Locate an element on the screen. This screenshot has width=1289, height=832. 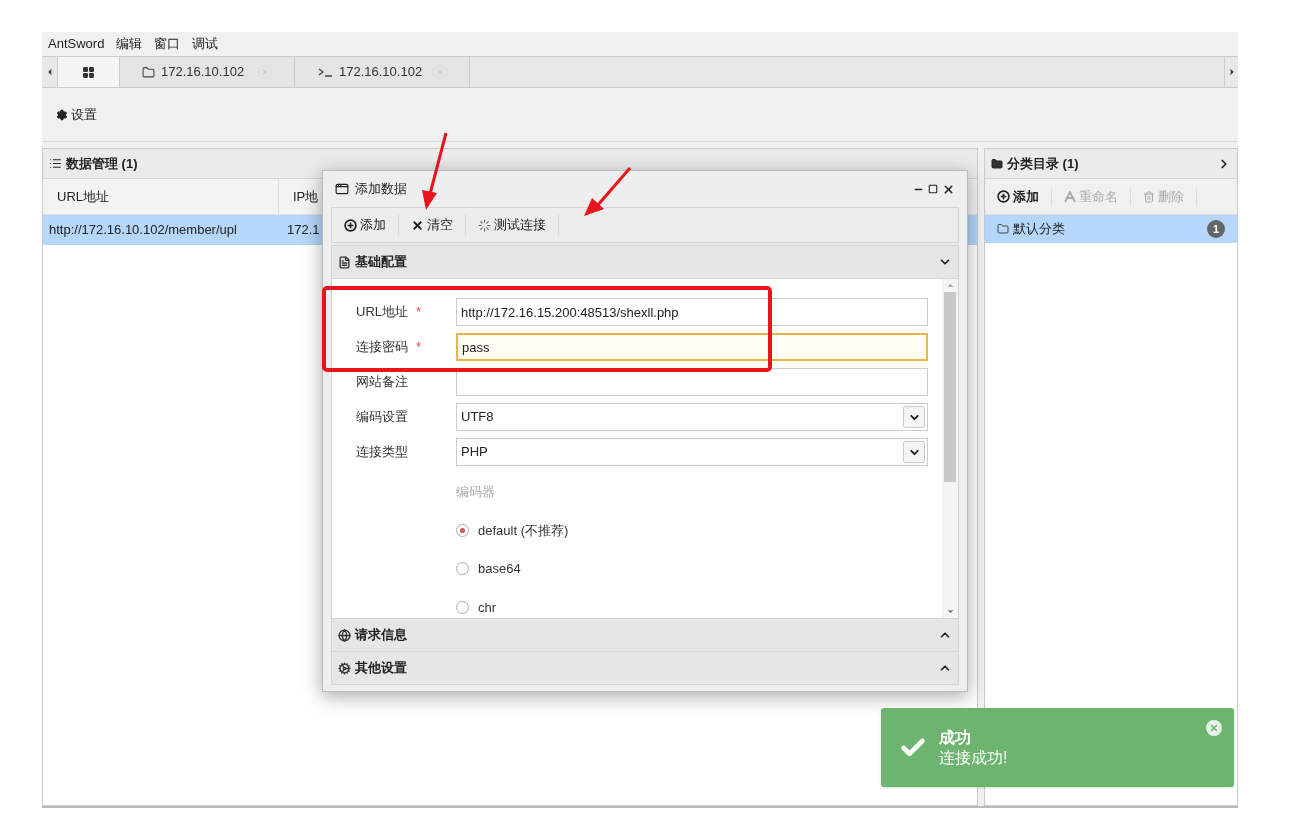
panel-title: 数据管理 (1) is located at coordinates (102, 163).